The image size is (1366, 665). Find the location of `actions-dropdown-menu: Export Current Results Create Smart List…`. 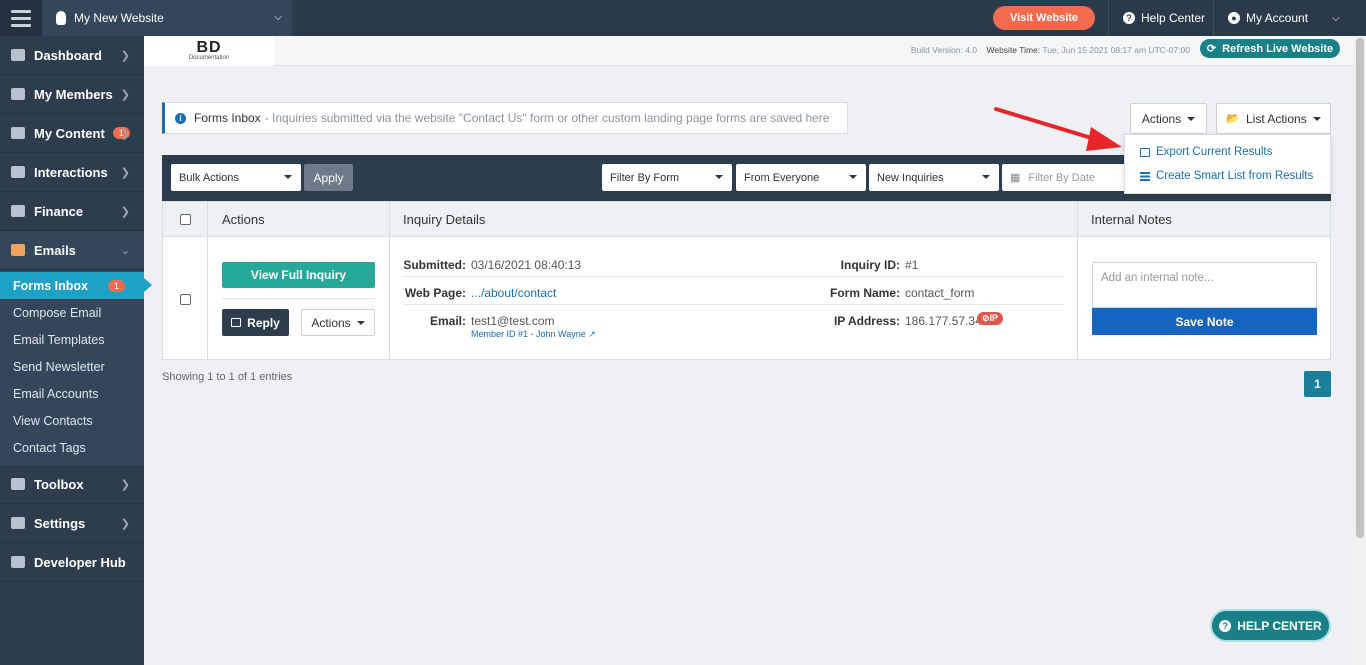

actions-dropdown-menu: Export Current Results Create Smart List… is located at coordinates (1227, 164).